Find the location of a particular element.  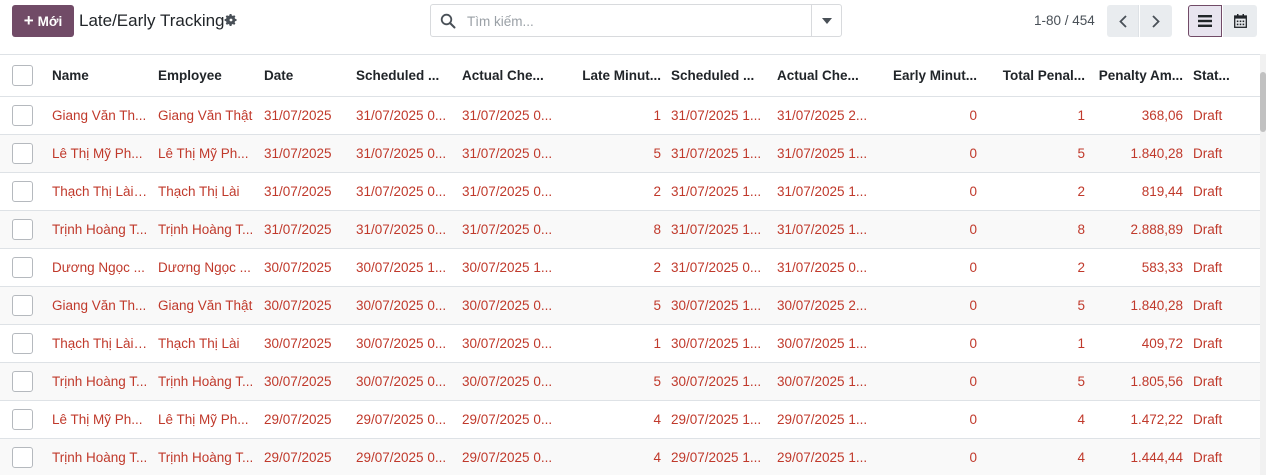

cell-penalty-amount: 1.444,44 is located at coordinates (1139, 456).